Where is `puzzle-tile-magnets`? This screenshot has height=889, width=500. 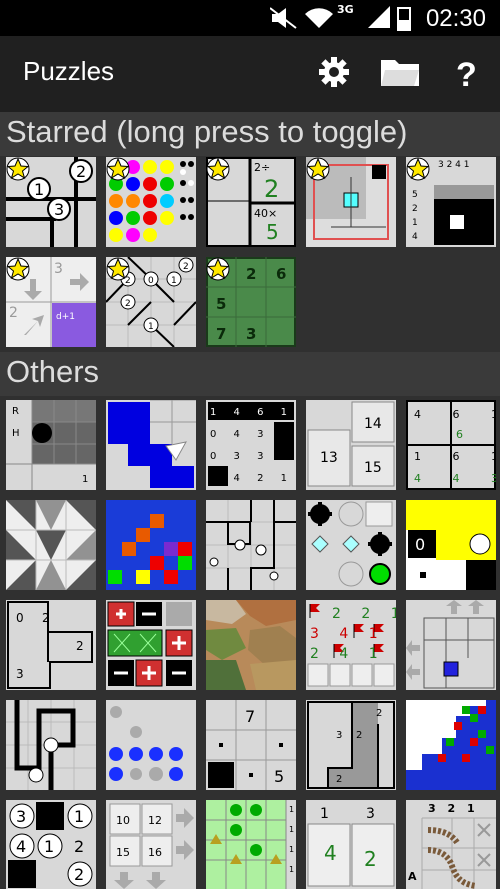 puzzle-tile-magnets is located at coordinates (351, 545).